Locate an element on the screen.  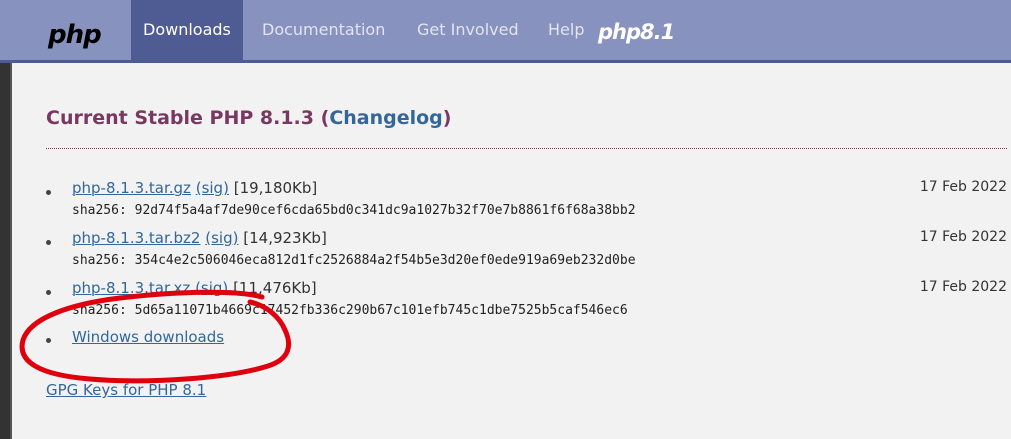
open-paren: ( is located at coordinates (325, 118).